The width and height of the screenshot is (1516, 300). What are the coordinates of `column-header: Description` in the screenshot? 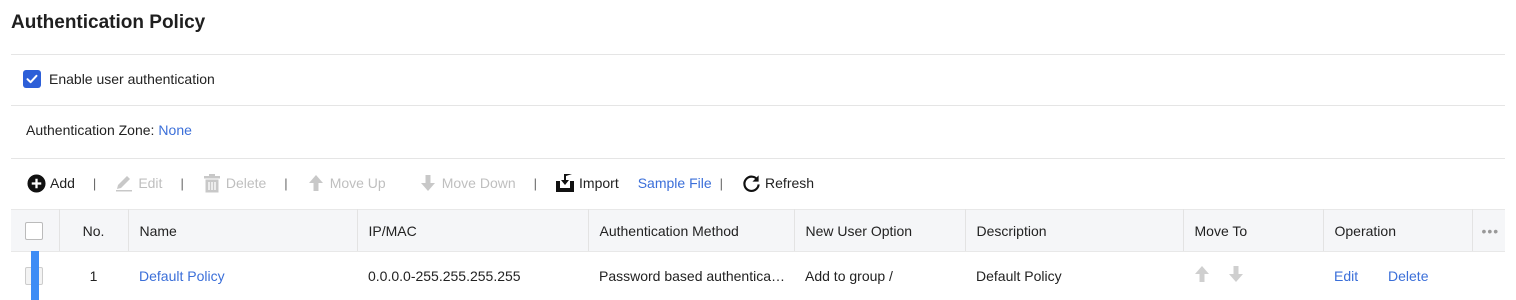 It's located at (1074, 230).